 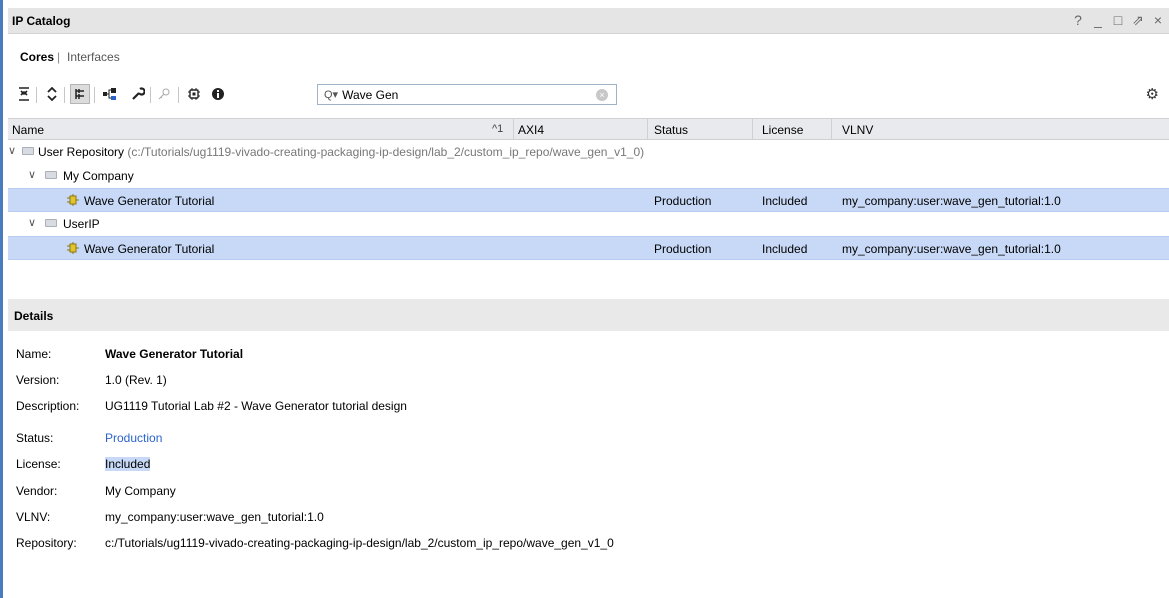 I want to click on window-controls: ? _ □ ⇗ ×, so click(x=1118, y=20).